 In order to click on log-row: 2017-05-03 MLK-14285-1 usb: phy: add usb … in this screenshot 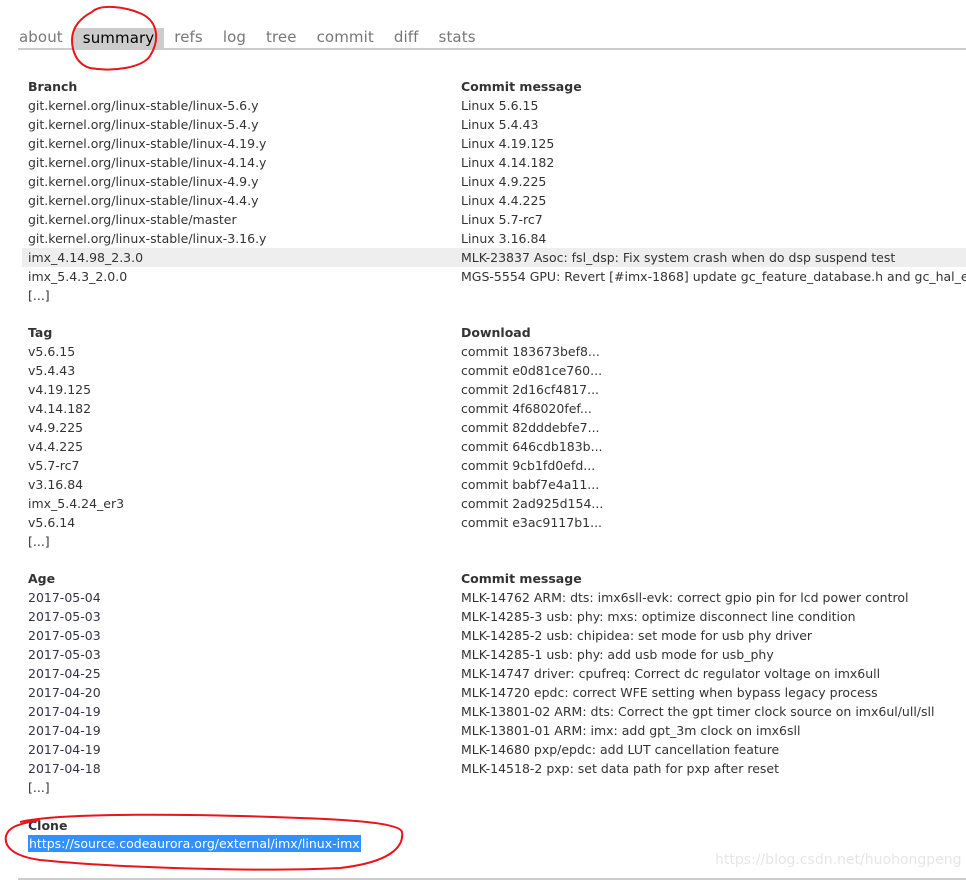, I will do `click(494, 654)`.